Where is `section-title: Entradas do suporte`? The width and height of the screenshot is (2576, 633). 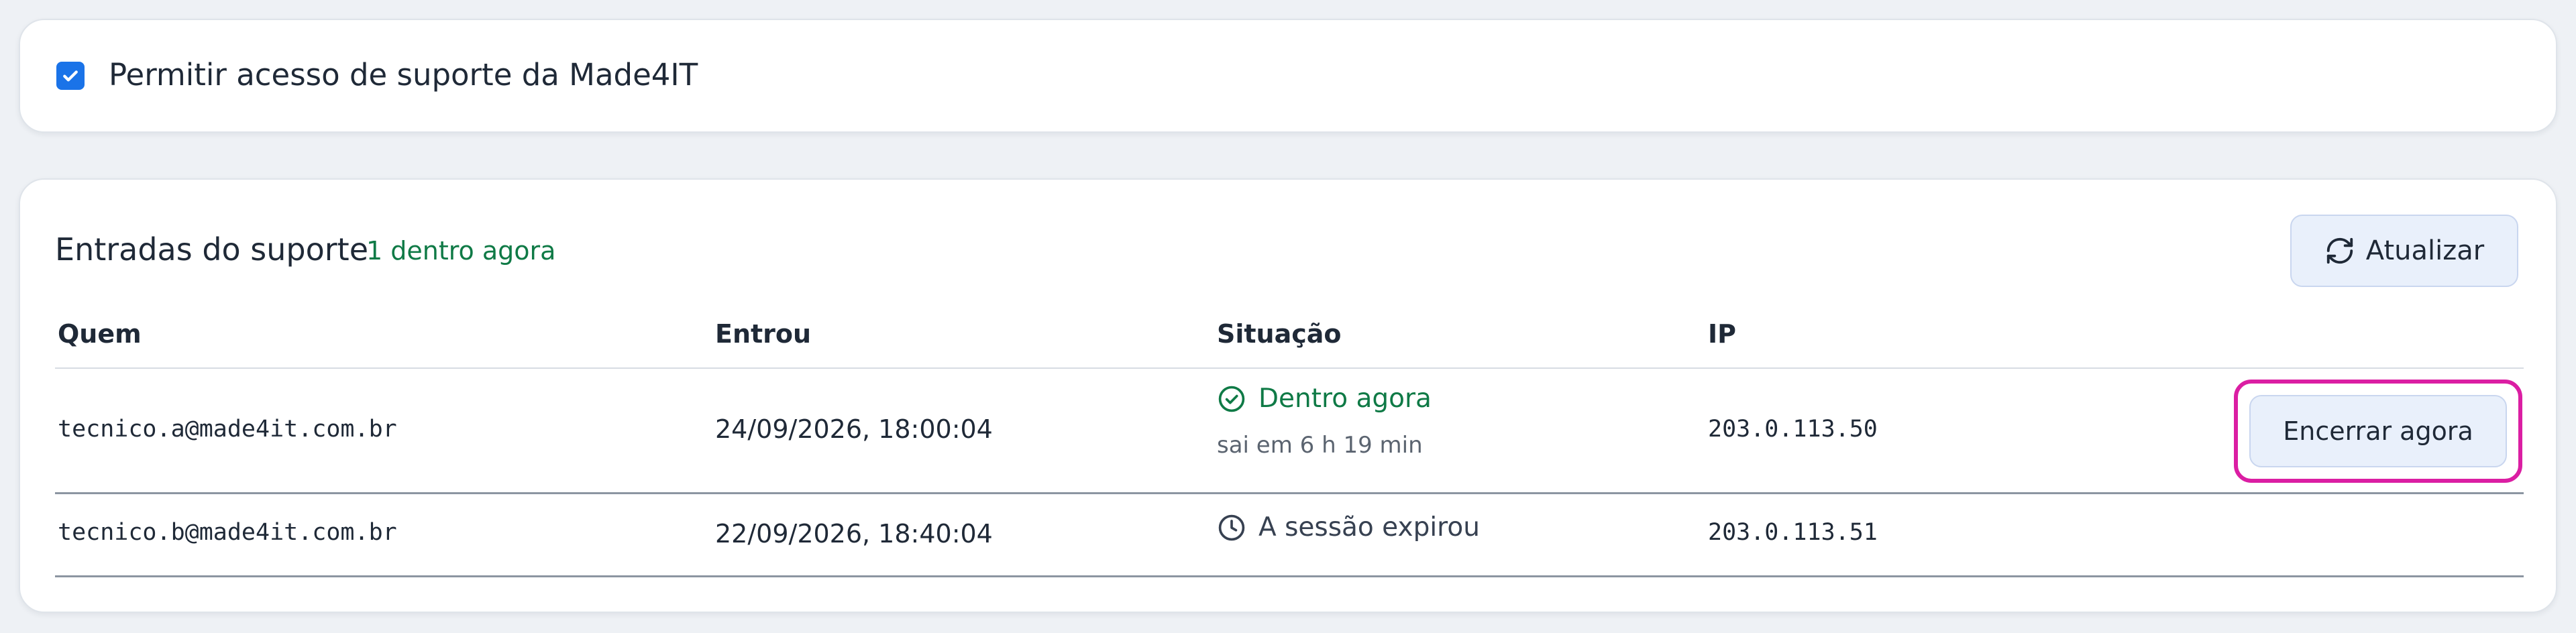
section-title: Entradas do suporte is located at coordinates (212, 250).